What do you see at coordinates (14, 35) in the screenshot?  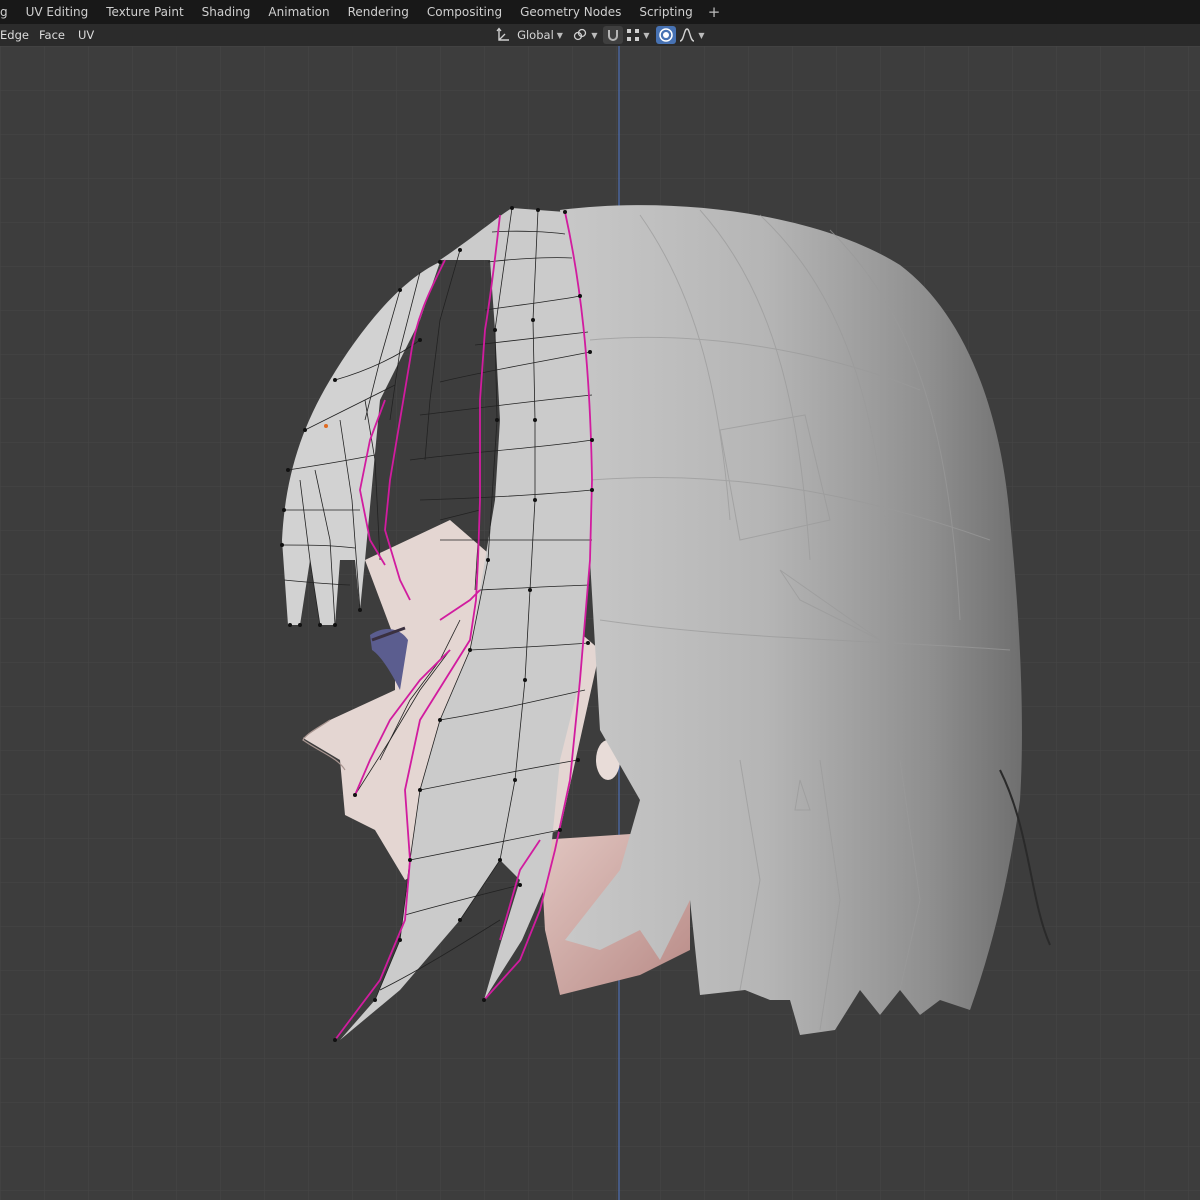 I see `menu-edge: Edge` at bounding box center [14, 35].